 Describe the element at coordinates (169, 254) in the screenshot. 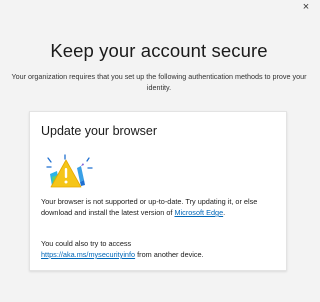

I see `message2-end: from another device.` at that location.